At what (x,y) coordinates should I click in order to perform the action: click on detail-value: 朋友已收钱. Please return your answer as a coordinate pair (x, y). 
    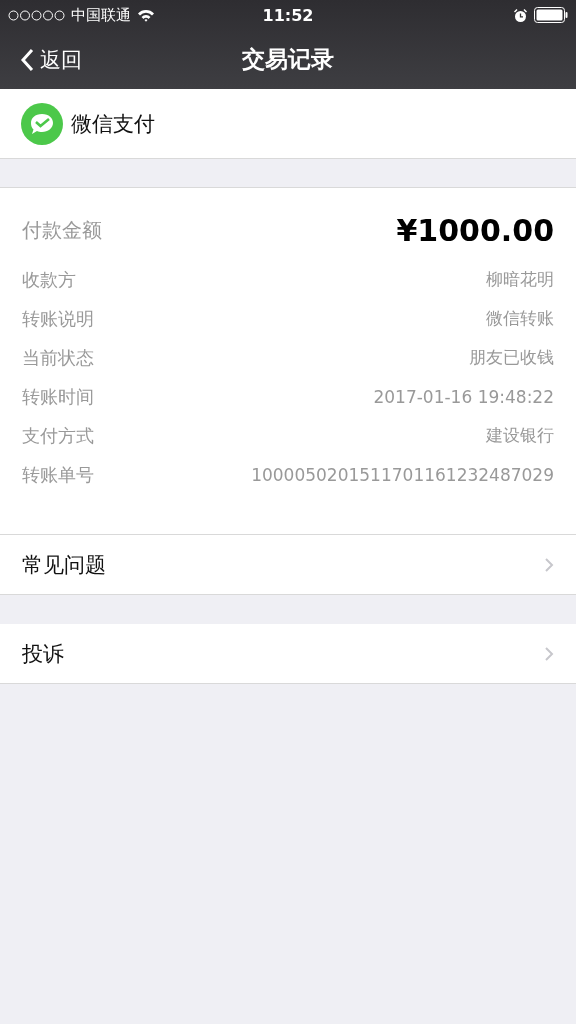
    Looking at the image, I should click on (511, 357).